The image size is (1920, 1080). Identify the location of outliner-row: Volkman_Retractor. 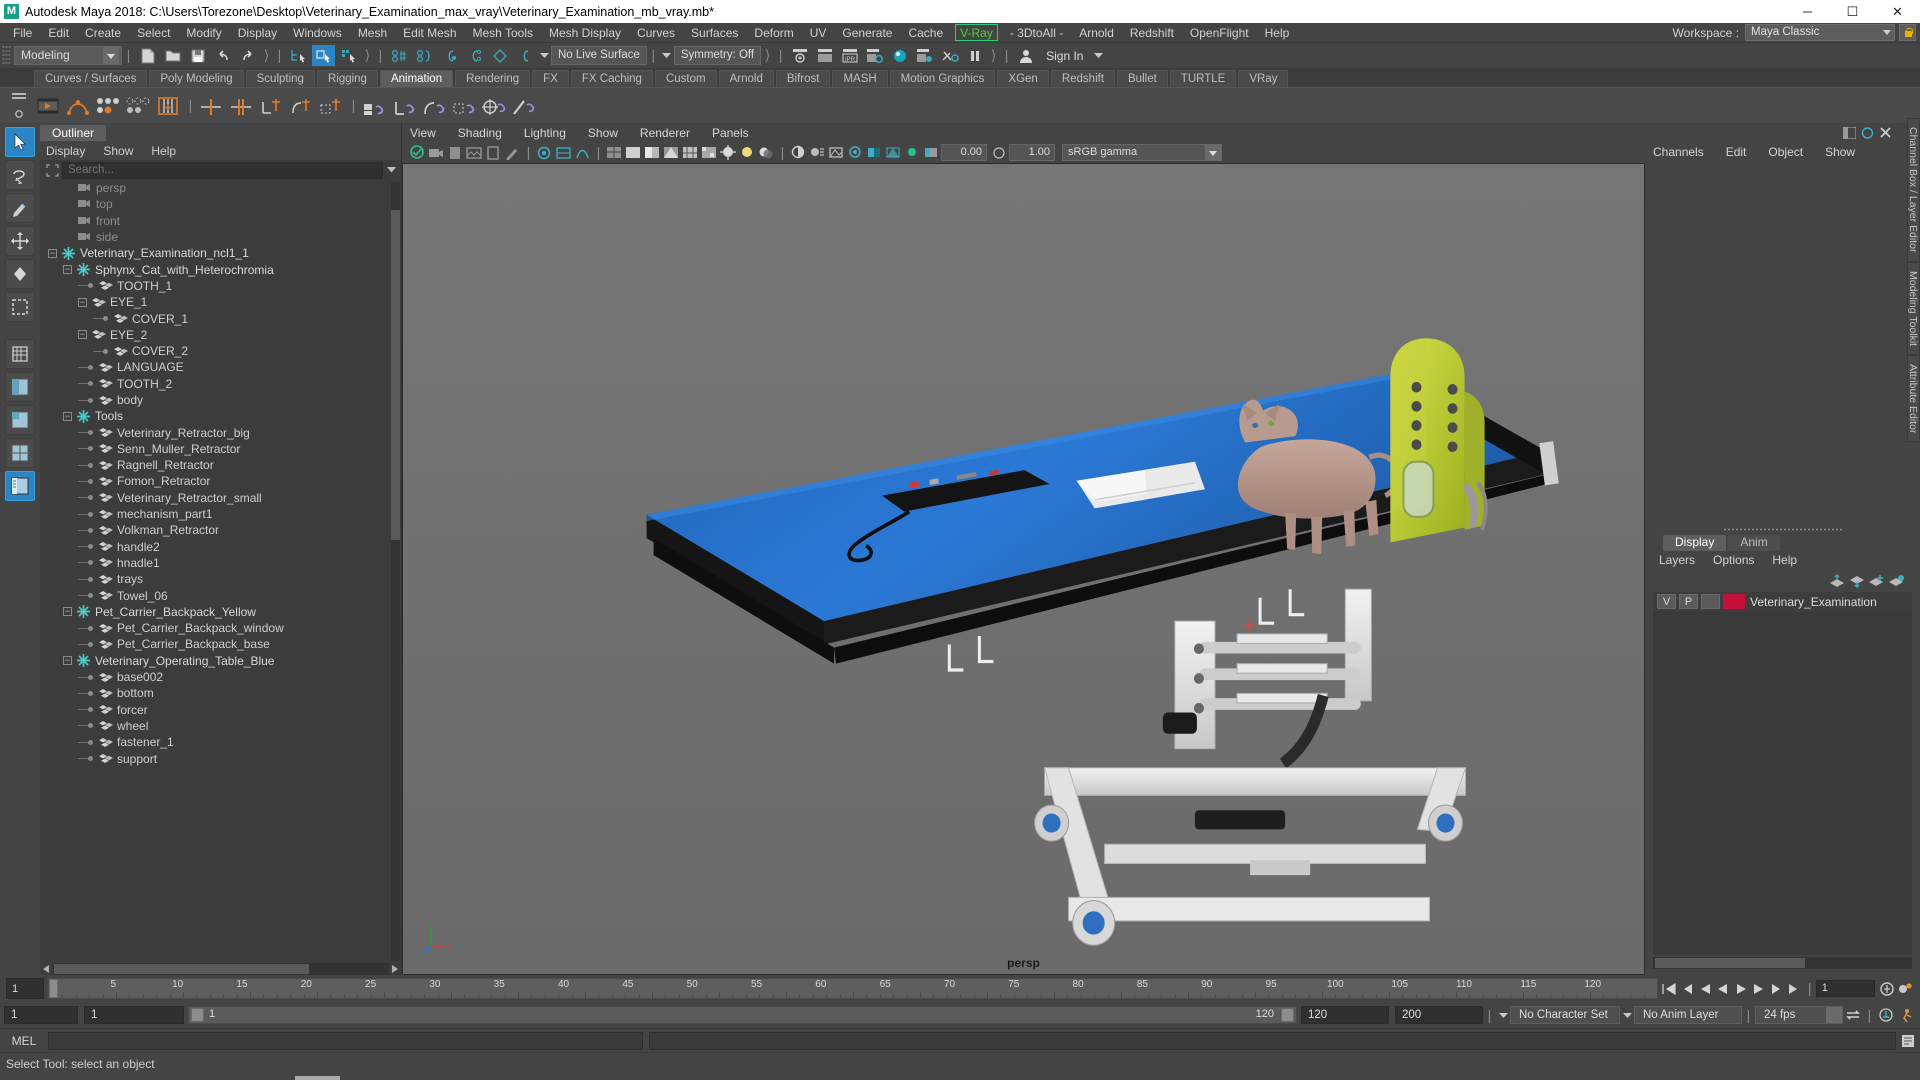
(220, 530).